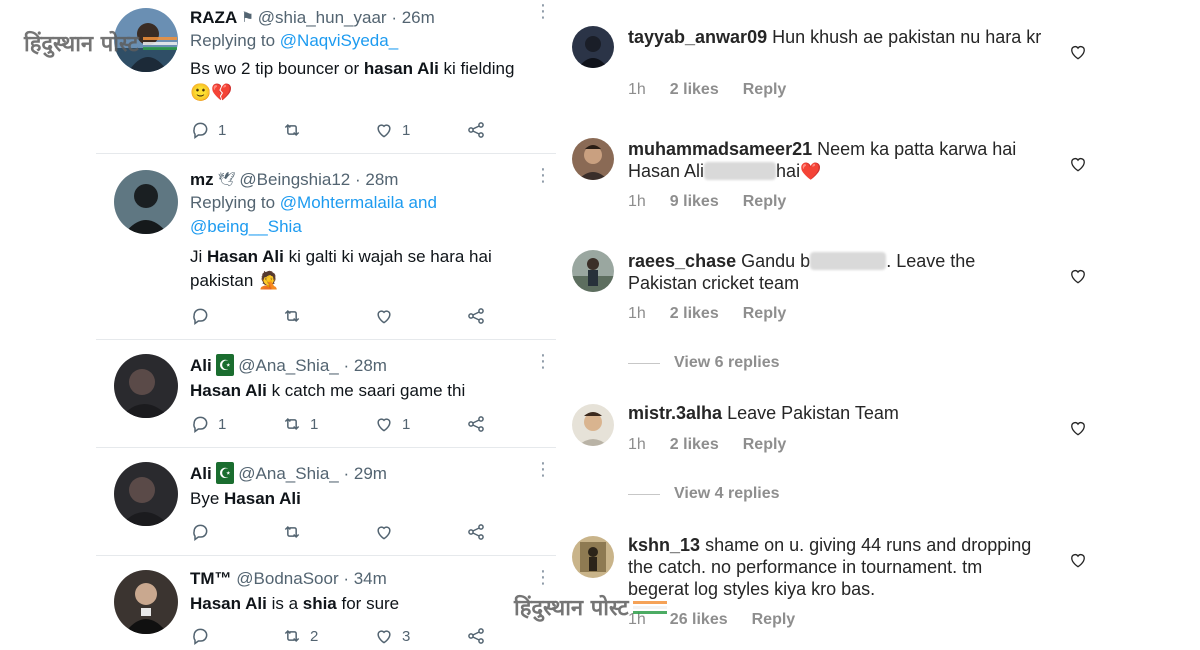 The width and height of the screenshot is (1200, 650). I want to click on mention-link: @NaqviSyeda_, so click(339, 40).